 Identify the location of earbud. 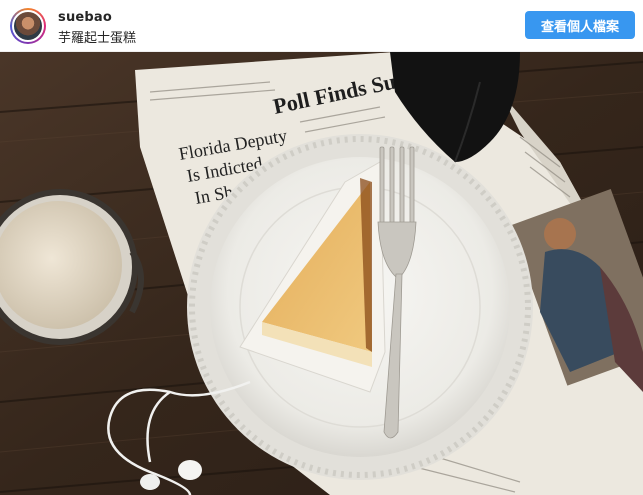
(190, 470).